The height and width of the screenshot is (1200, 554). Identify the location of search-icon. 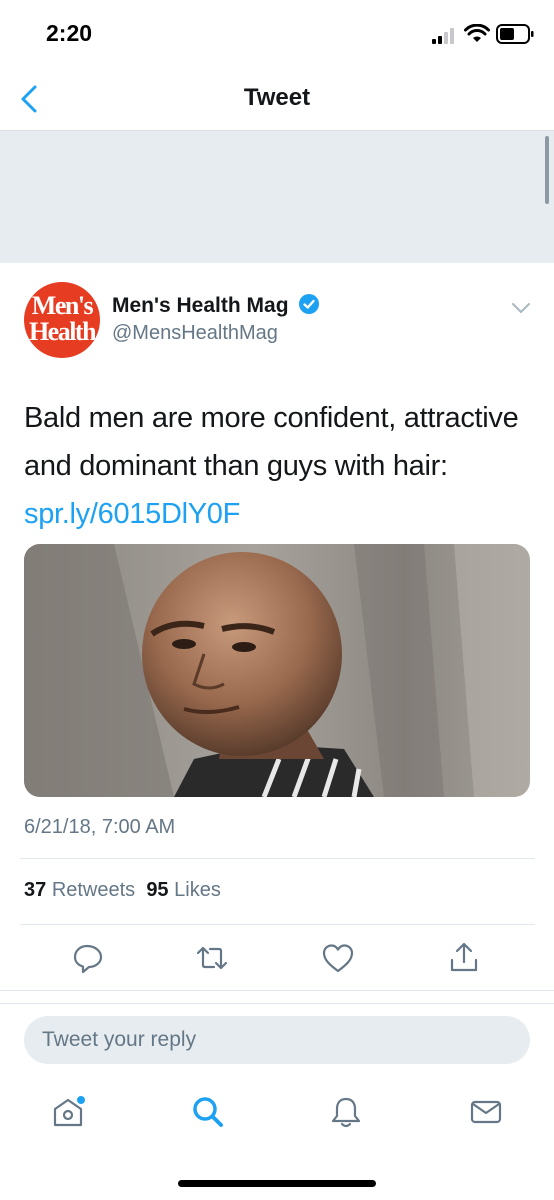
(208, 1112).